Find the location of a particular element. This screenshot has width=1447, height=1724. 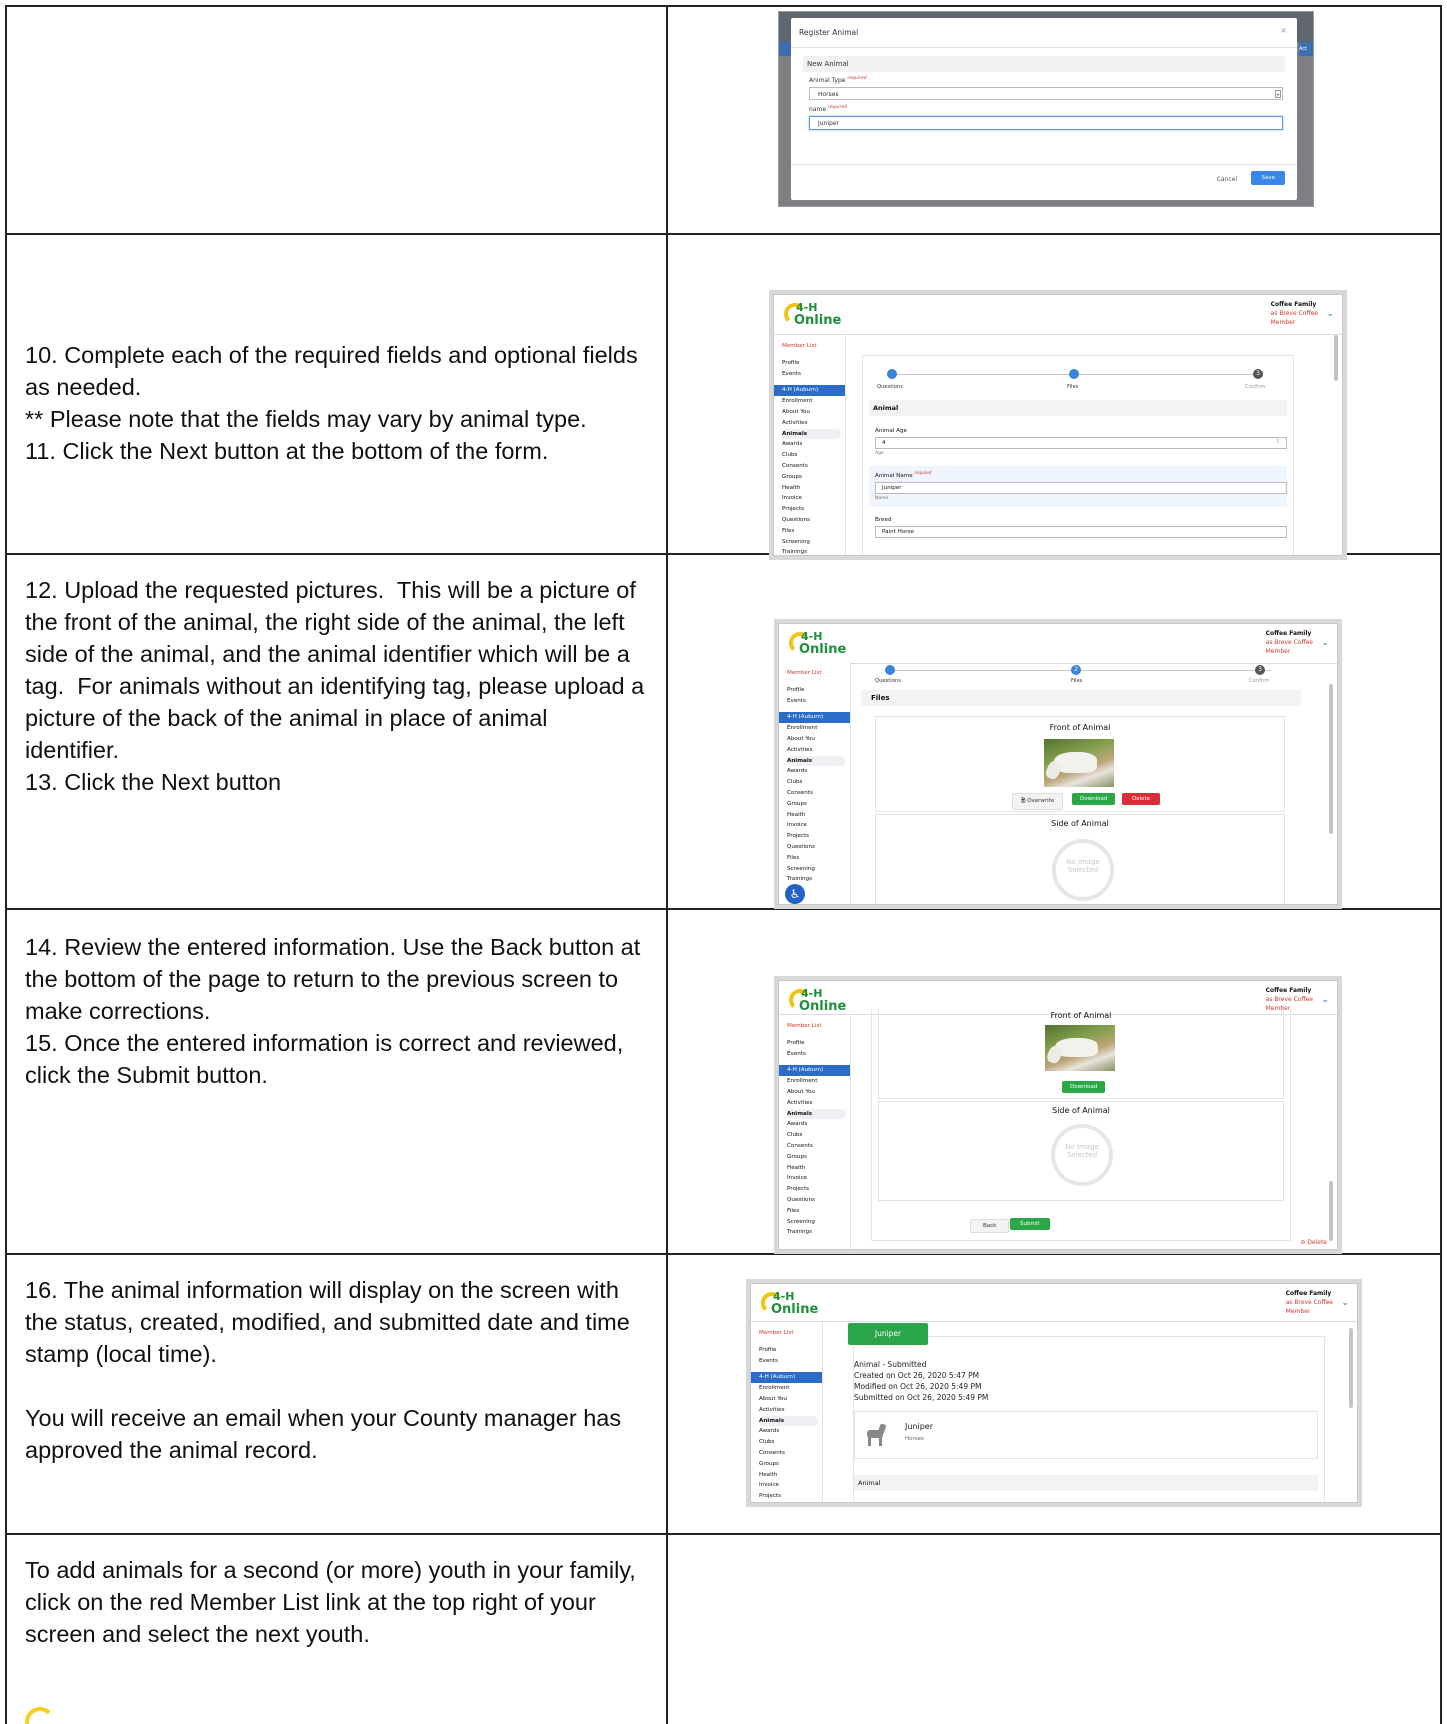

animal-card: Juniper Horses is located at coordinates (1086, 1435).